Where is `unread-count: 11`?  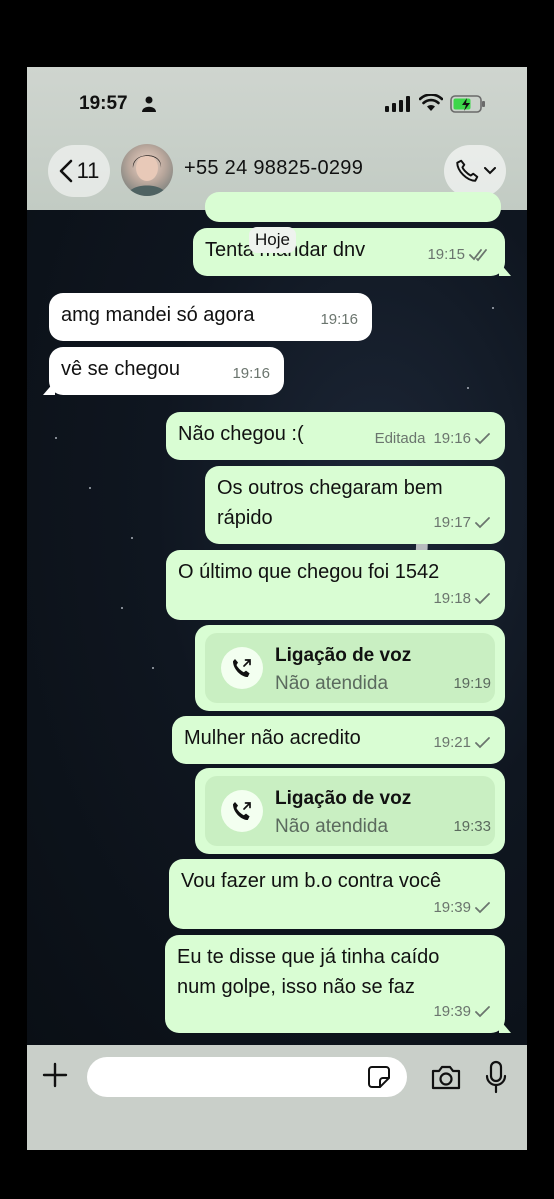 unread-count: 11 is located at coordinates (88, 170).